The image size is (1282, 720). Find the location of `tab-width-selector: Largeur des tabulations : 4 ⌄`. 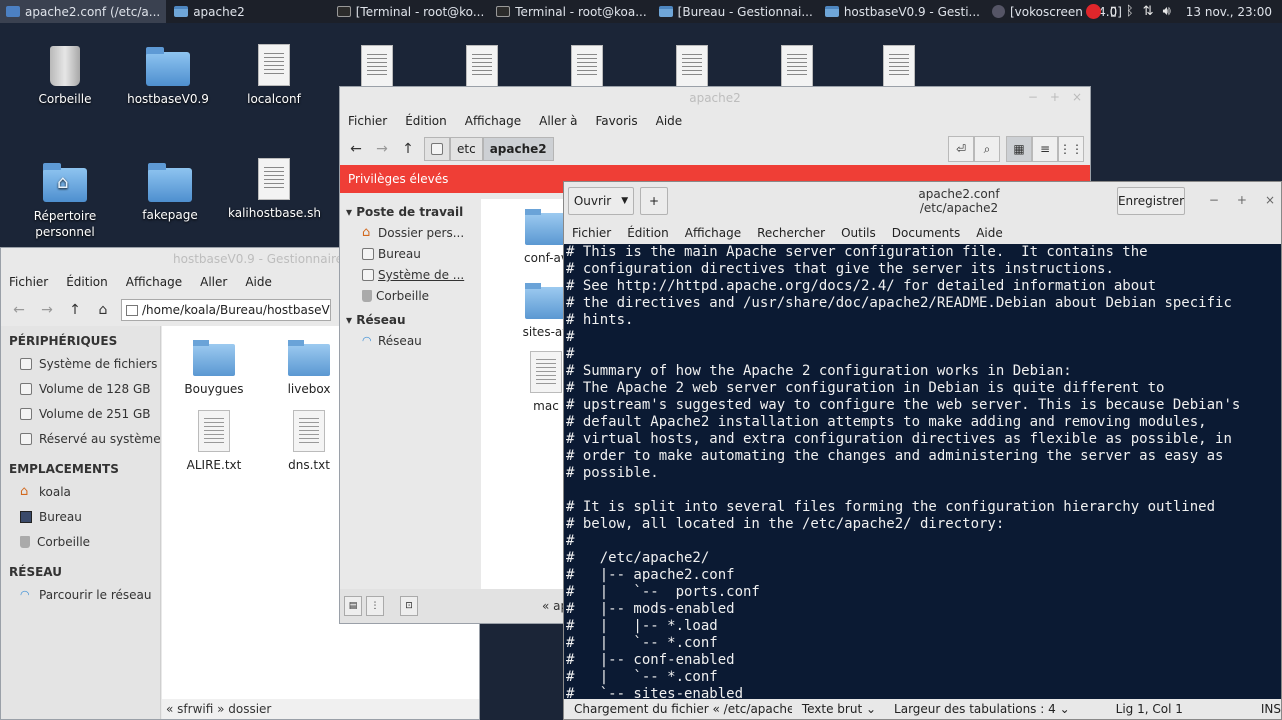

tab-width-selector: Largeur des tabulations : 4 ⌄ is located at coordinates (982, 709).